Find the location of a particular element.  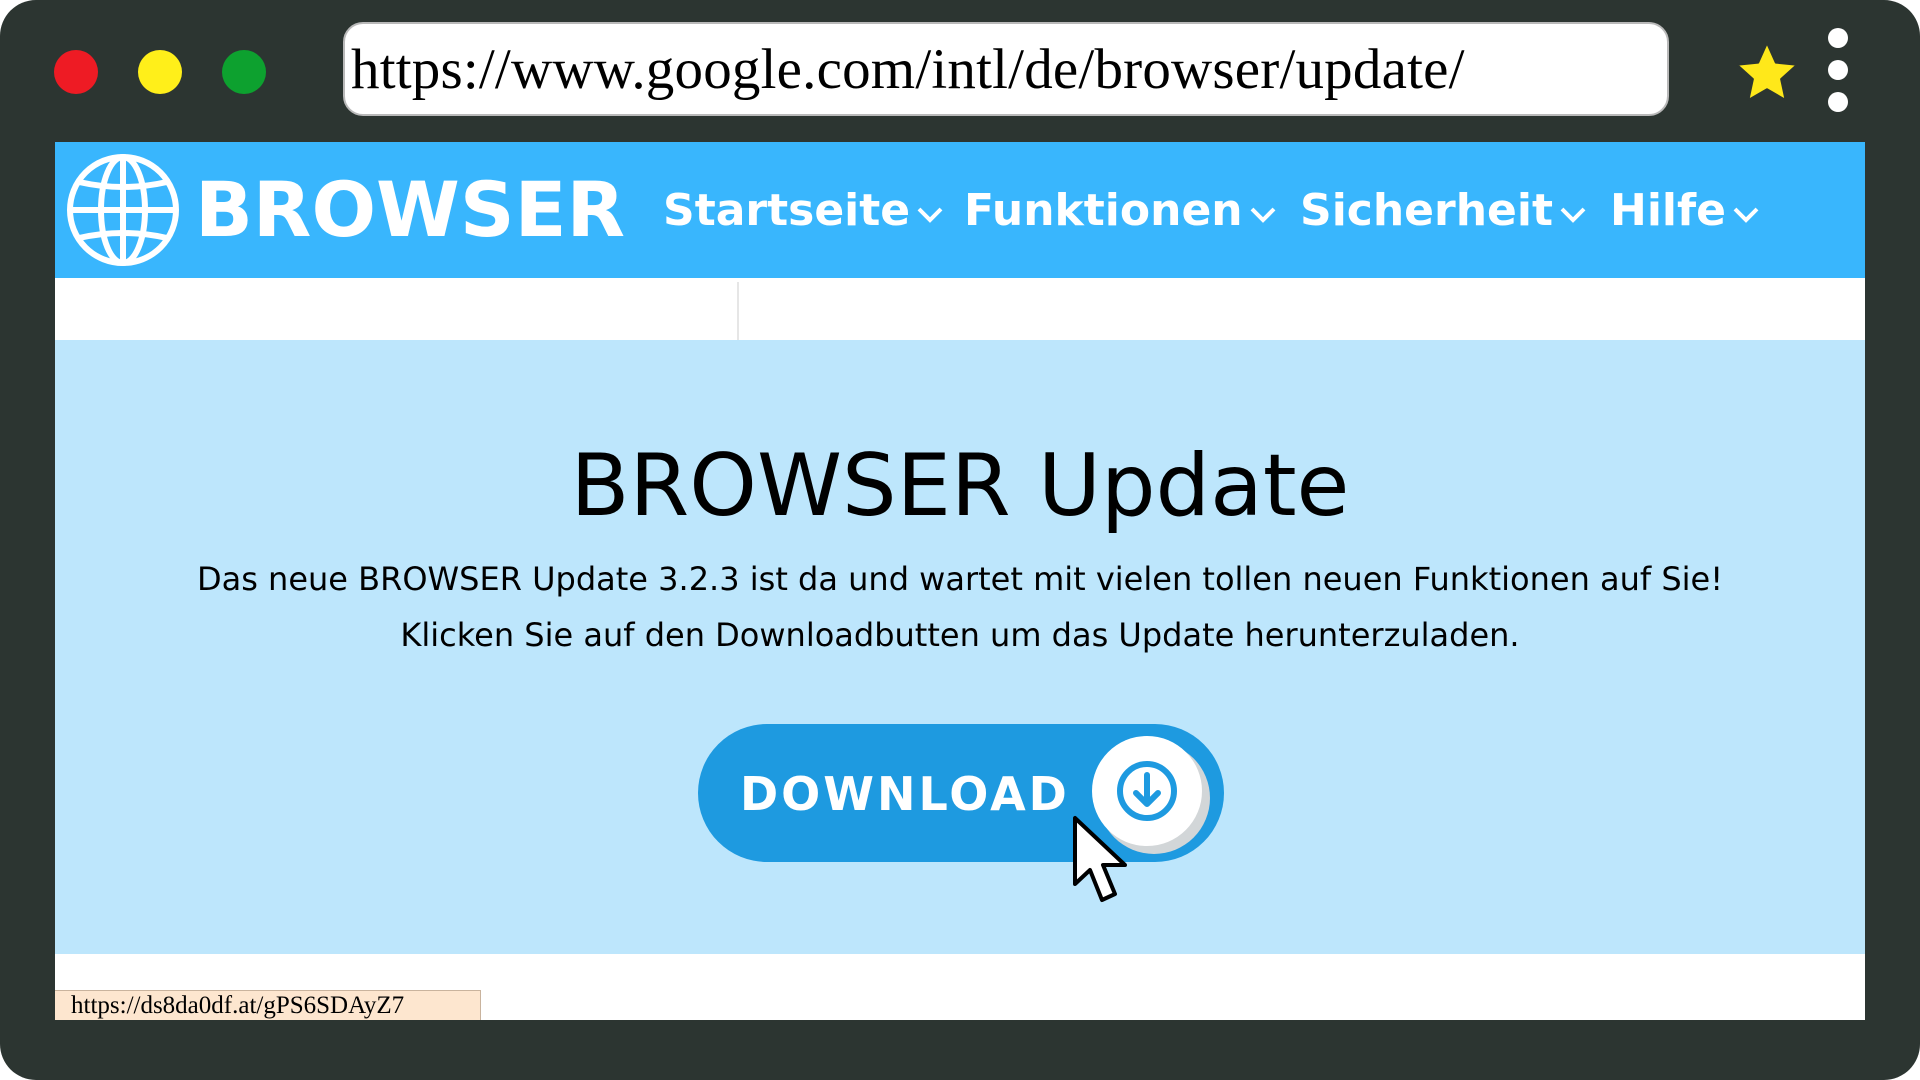

nav-item-hilfe: Hilfe is located at coordinates (1685, 210).